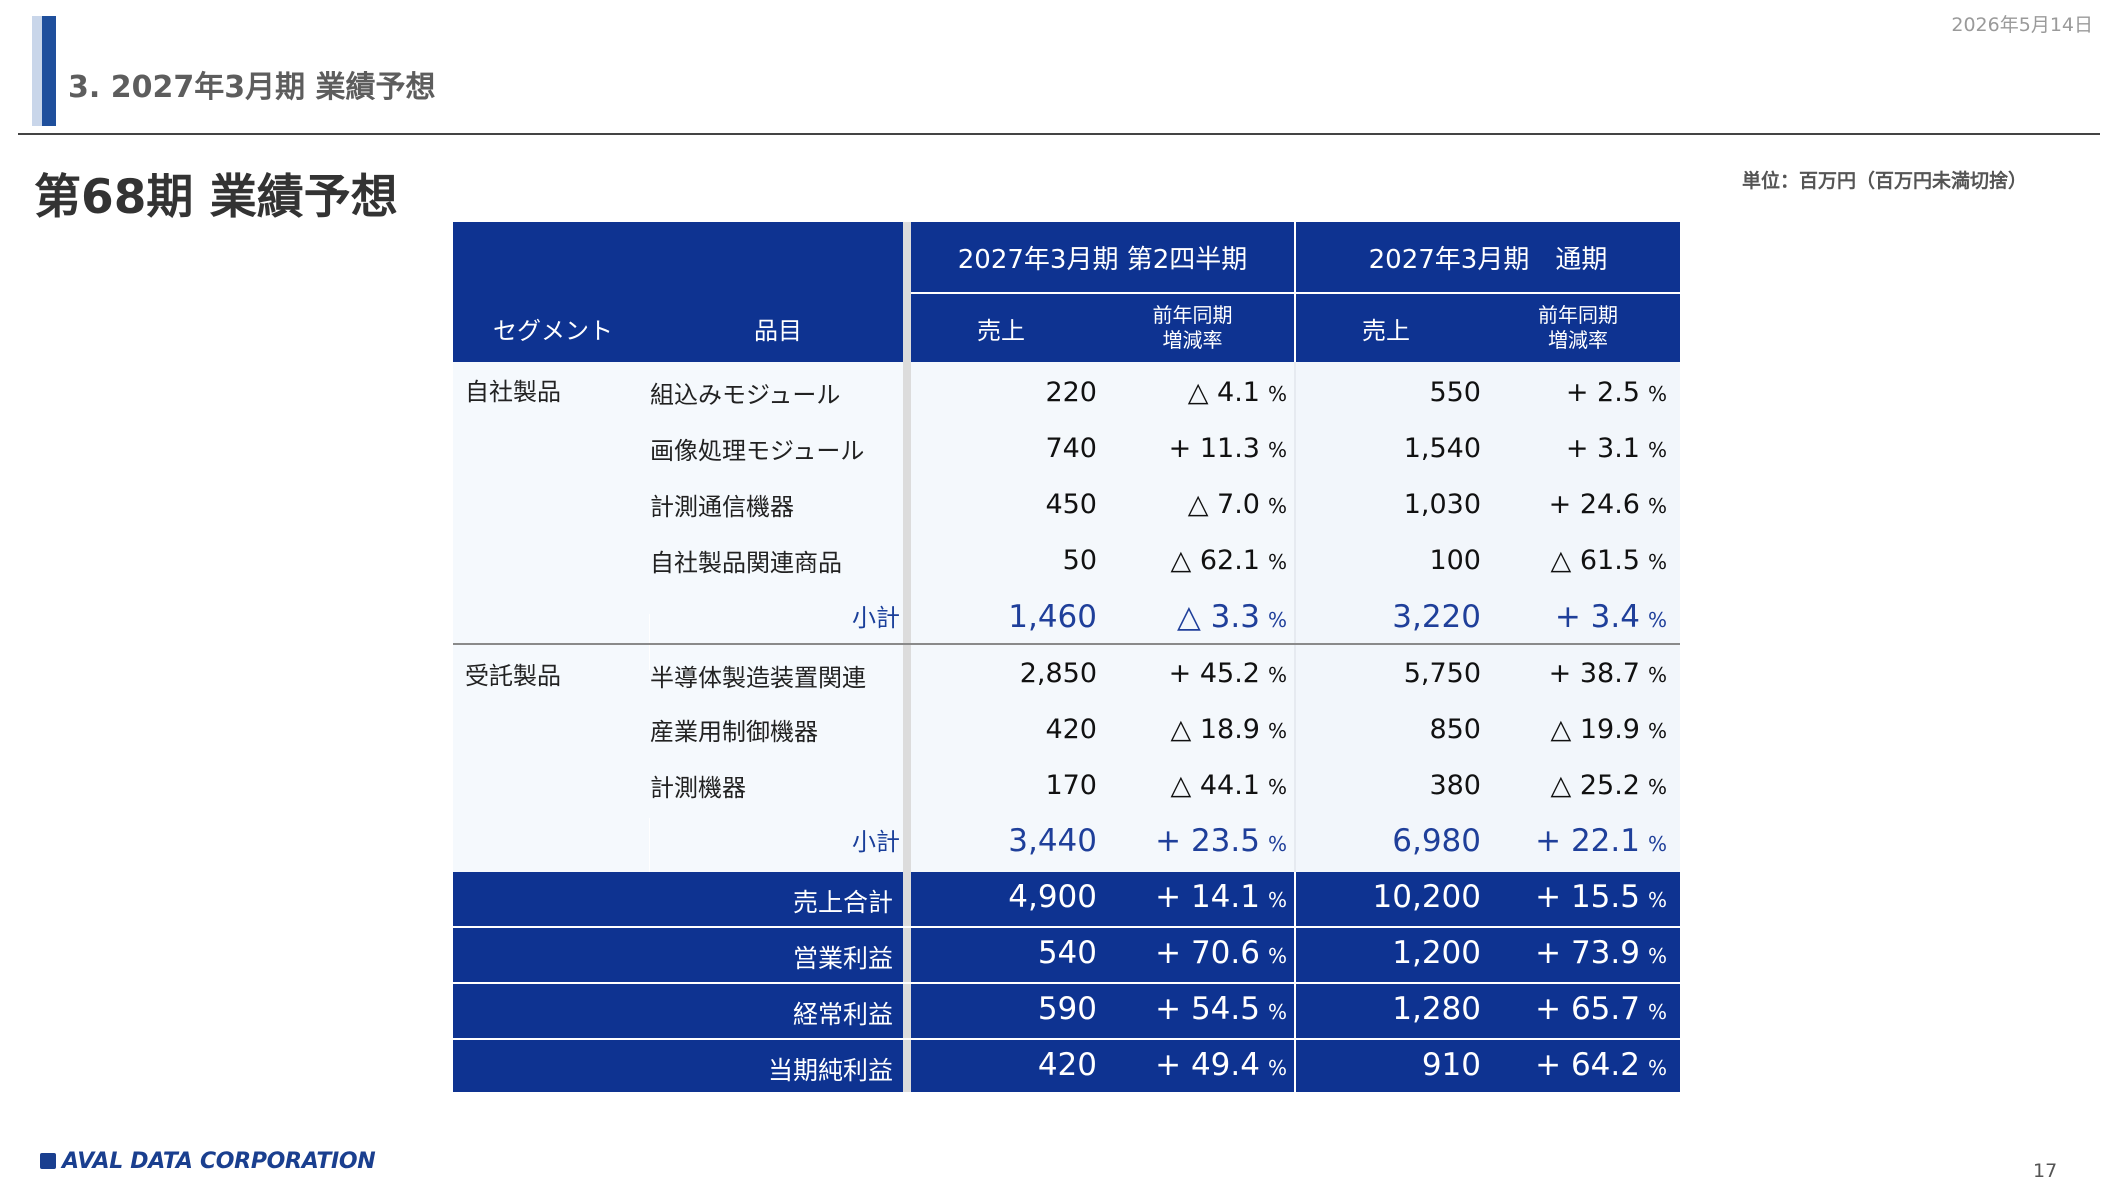 The width and height of the screenshot is (2117, 1190). Describe the element at coordinates (1071, 448) in the screenshot. I see `q2-sales-value: 740` at that location.